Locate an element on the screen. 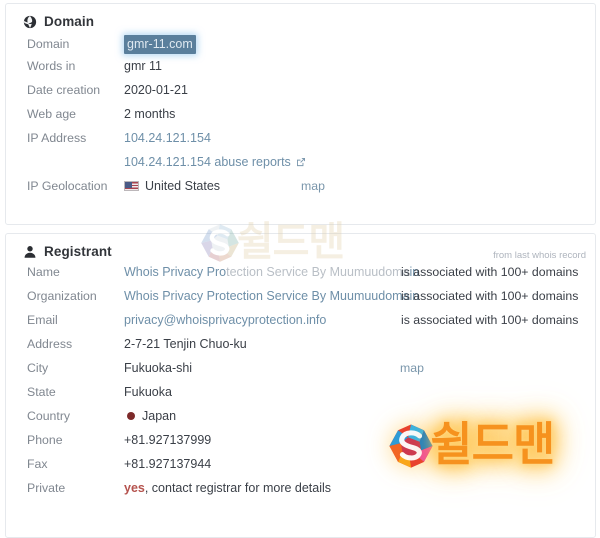 The image size is (600, 538). value-country-text: Japan is located at coordinates (159, 416).